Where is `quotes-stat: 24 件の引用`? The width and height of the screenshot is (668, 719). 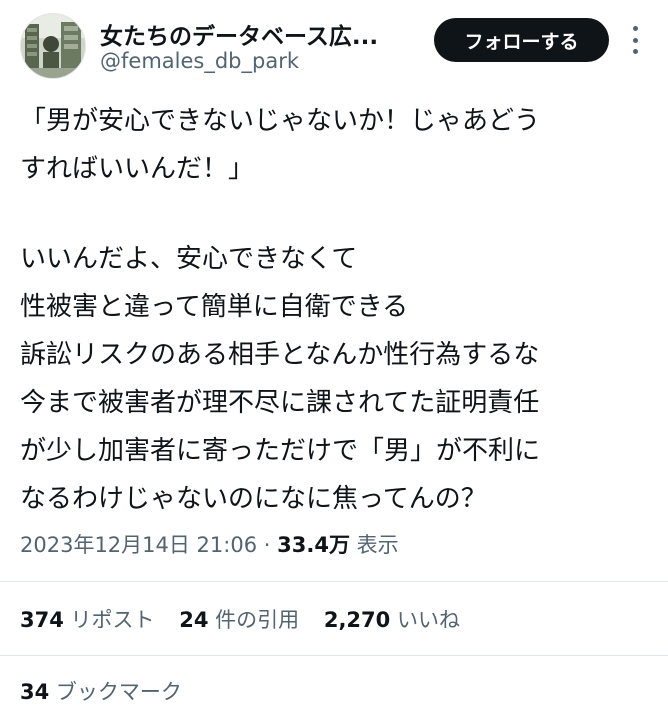 quotes-stat: 24 件の引用 is located at coordinates (239, 620).